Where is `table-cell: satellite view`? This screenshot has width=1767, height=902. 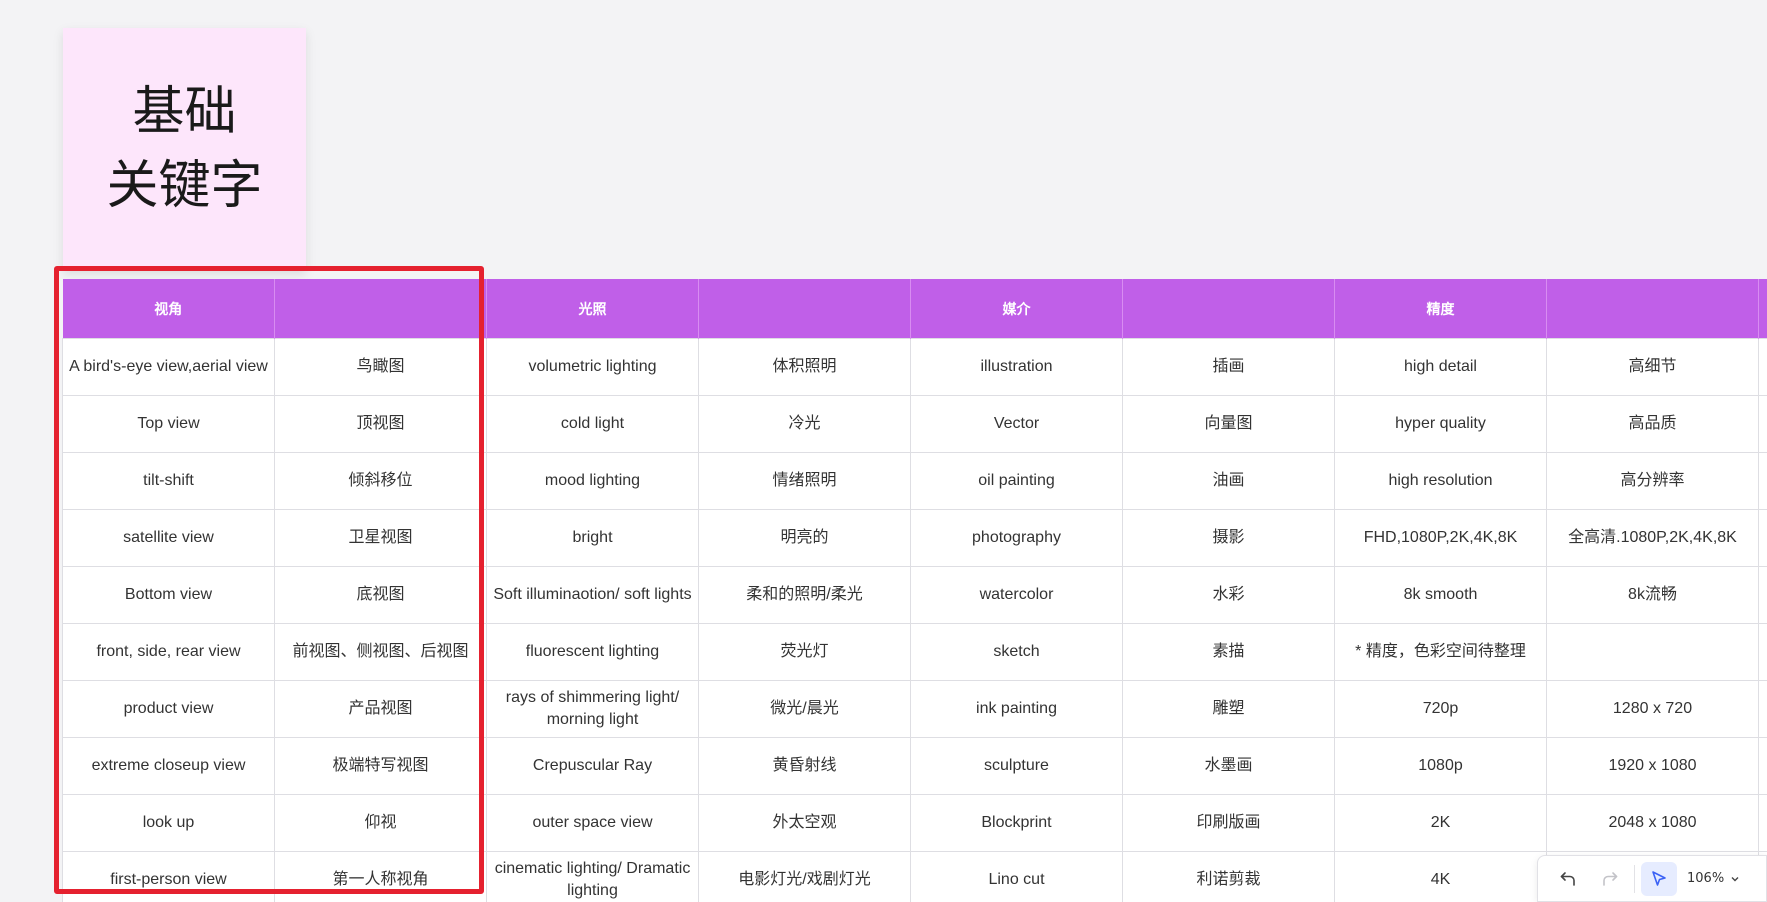
table-cell: satellite view is located at coordinates (168, 538).